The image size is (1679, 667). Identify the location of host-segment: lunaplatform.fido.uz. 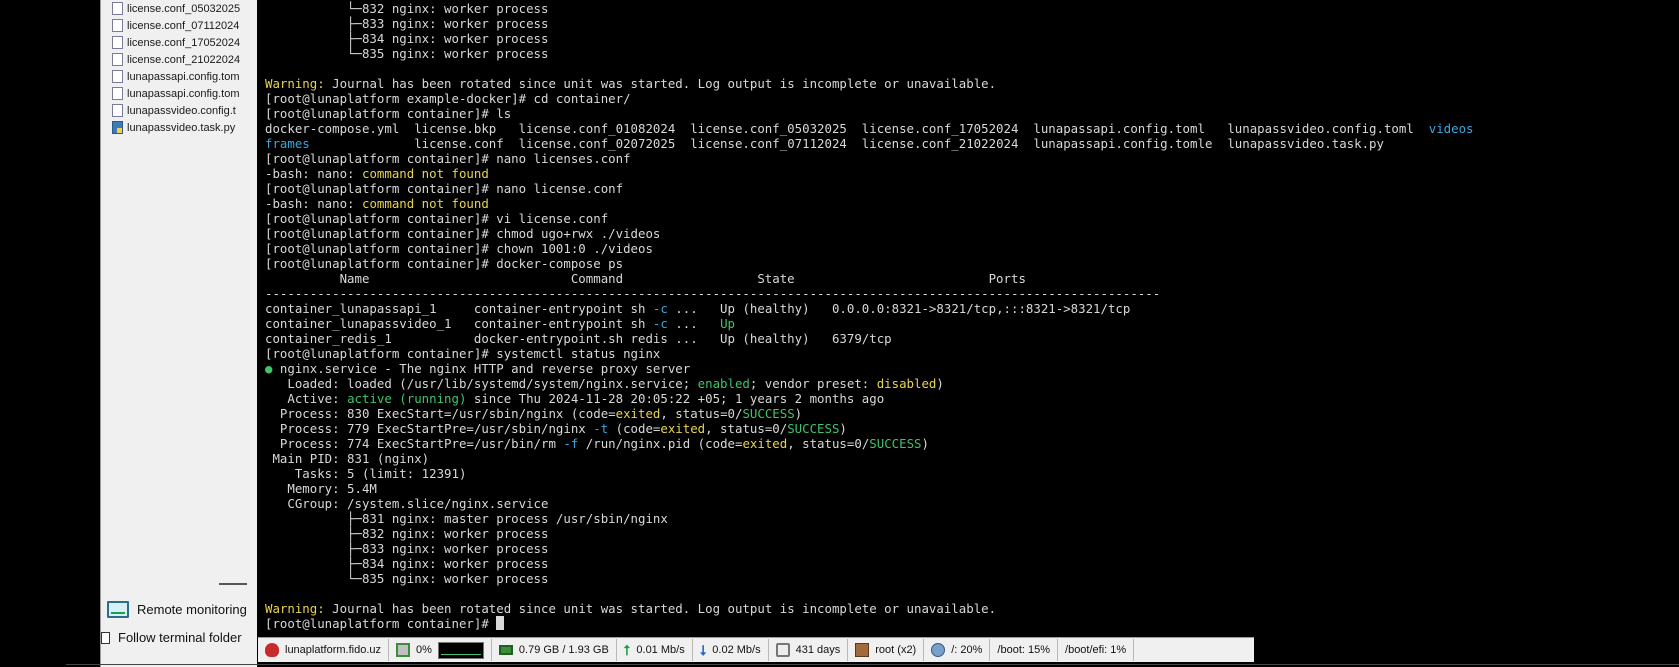
(323, 650).